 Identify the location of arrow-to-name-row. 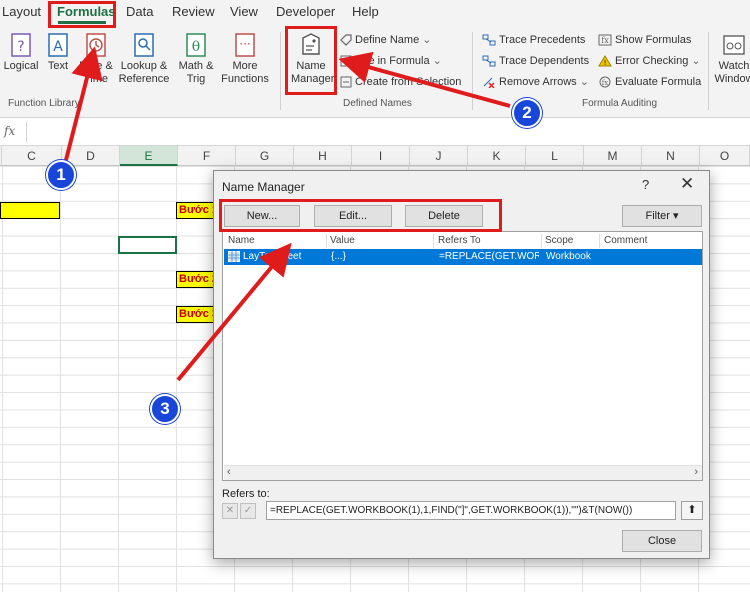
(234, 312).